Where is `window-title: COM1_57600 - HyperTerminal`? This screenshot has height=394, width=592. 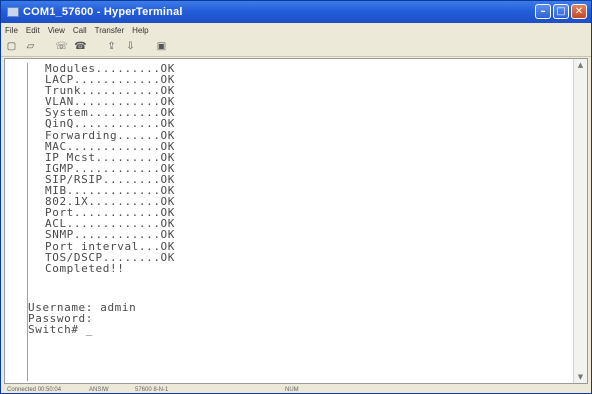 window-title: COM1_57600 - HyperTerminal is located at coordinates (103, 12).